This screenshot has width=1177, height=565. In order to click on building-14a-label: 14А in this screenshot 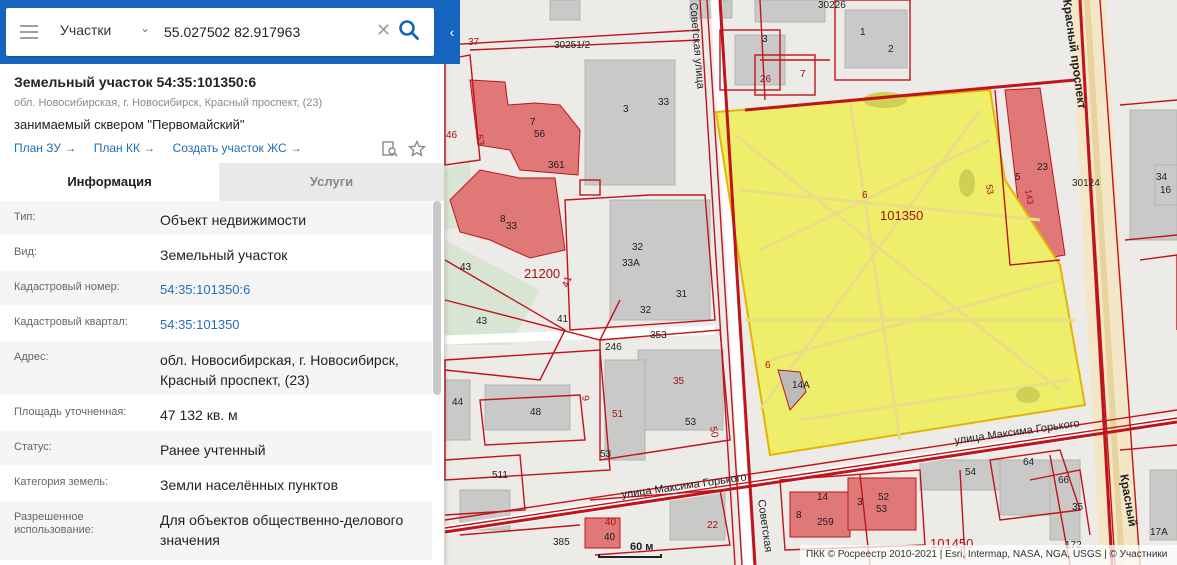, I will do `click(801, 385)`.